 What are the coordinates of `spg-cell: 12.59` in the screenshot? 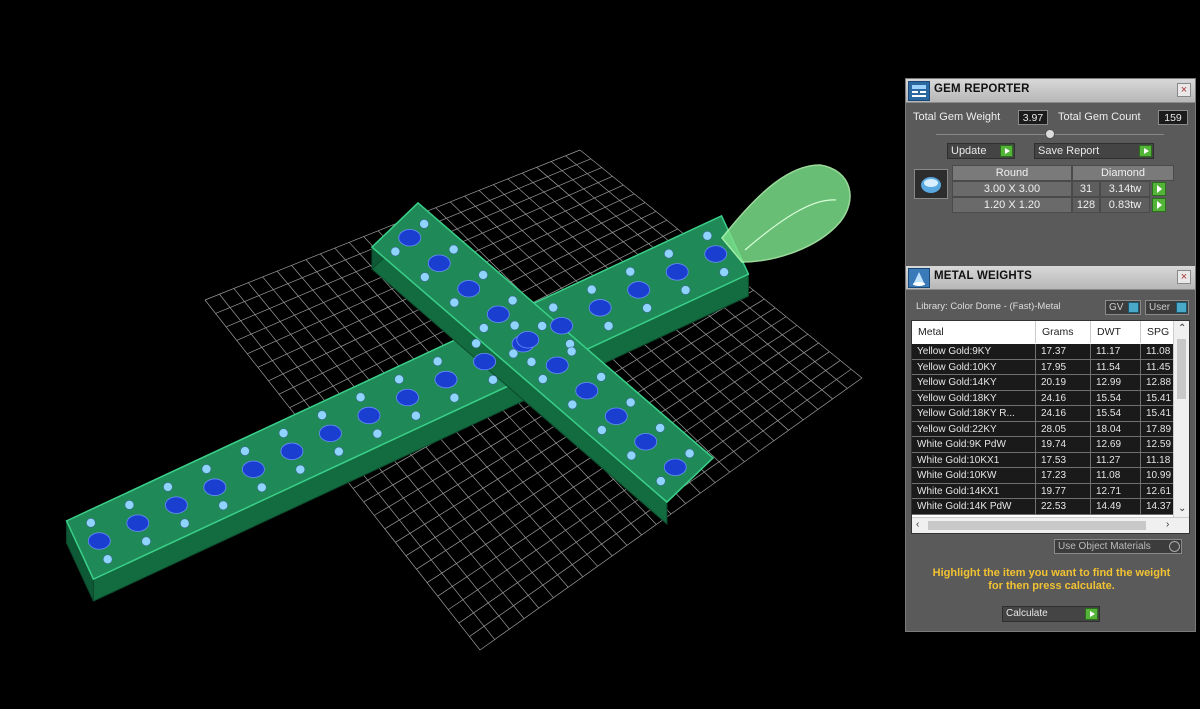 It's located at (1157, 444).